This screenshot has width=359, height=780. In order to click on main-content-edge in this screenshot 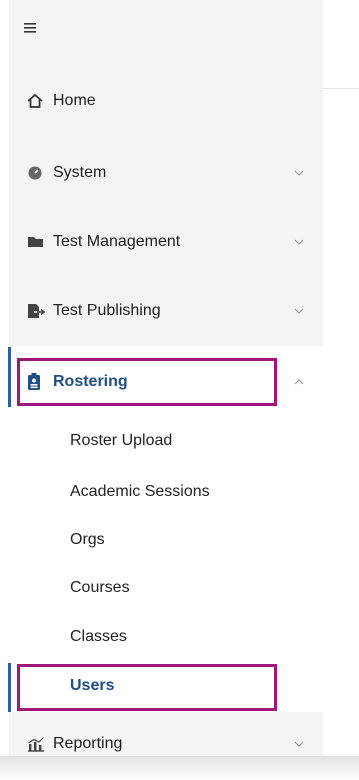, I will do `click(341, 378)`.